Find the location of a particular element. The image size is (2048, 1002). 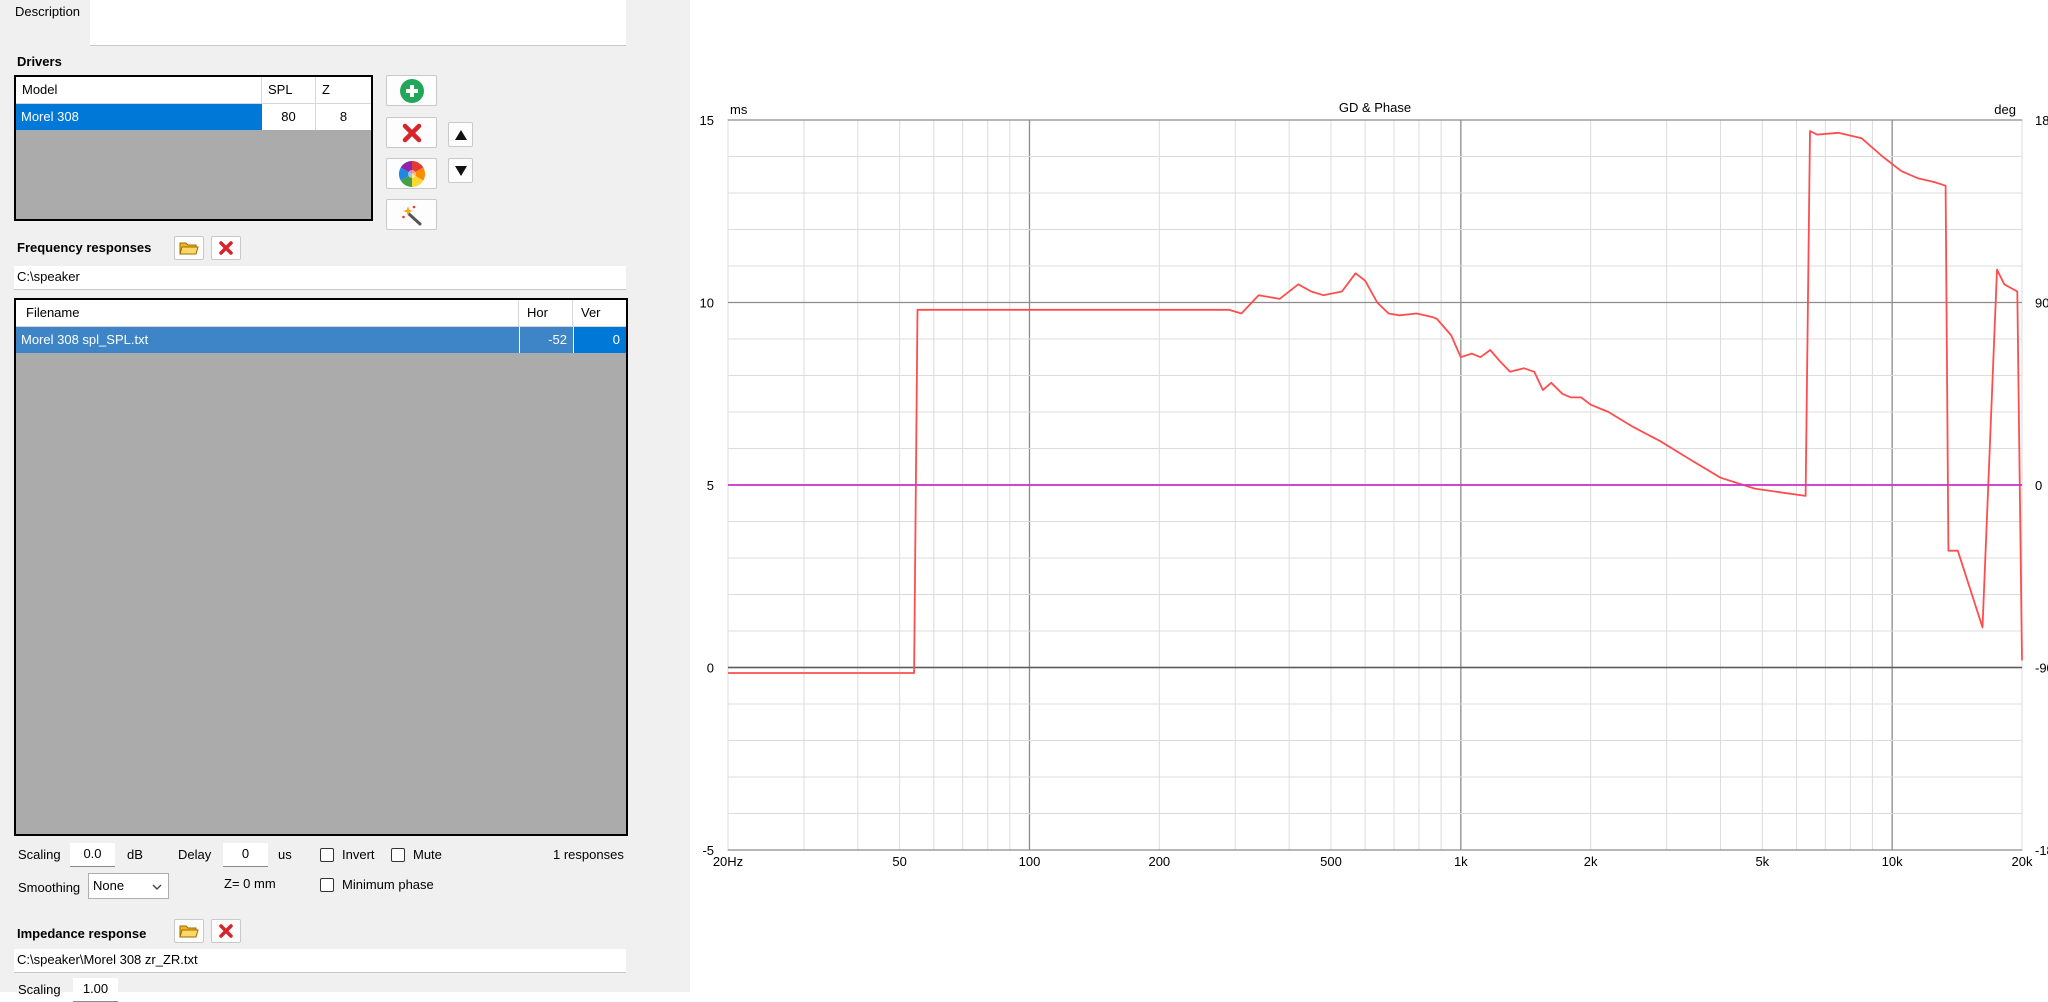

y-right-unit: deg is located at coordinates (2005, 109).